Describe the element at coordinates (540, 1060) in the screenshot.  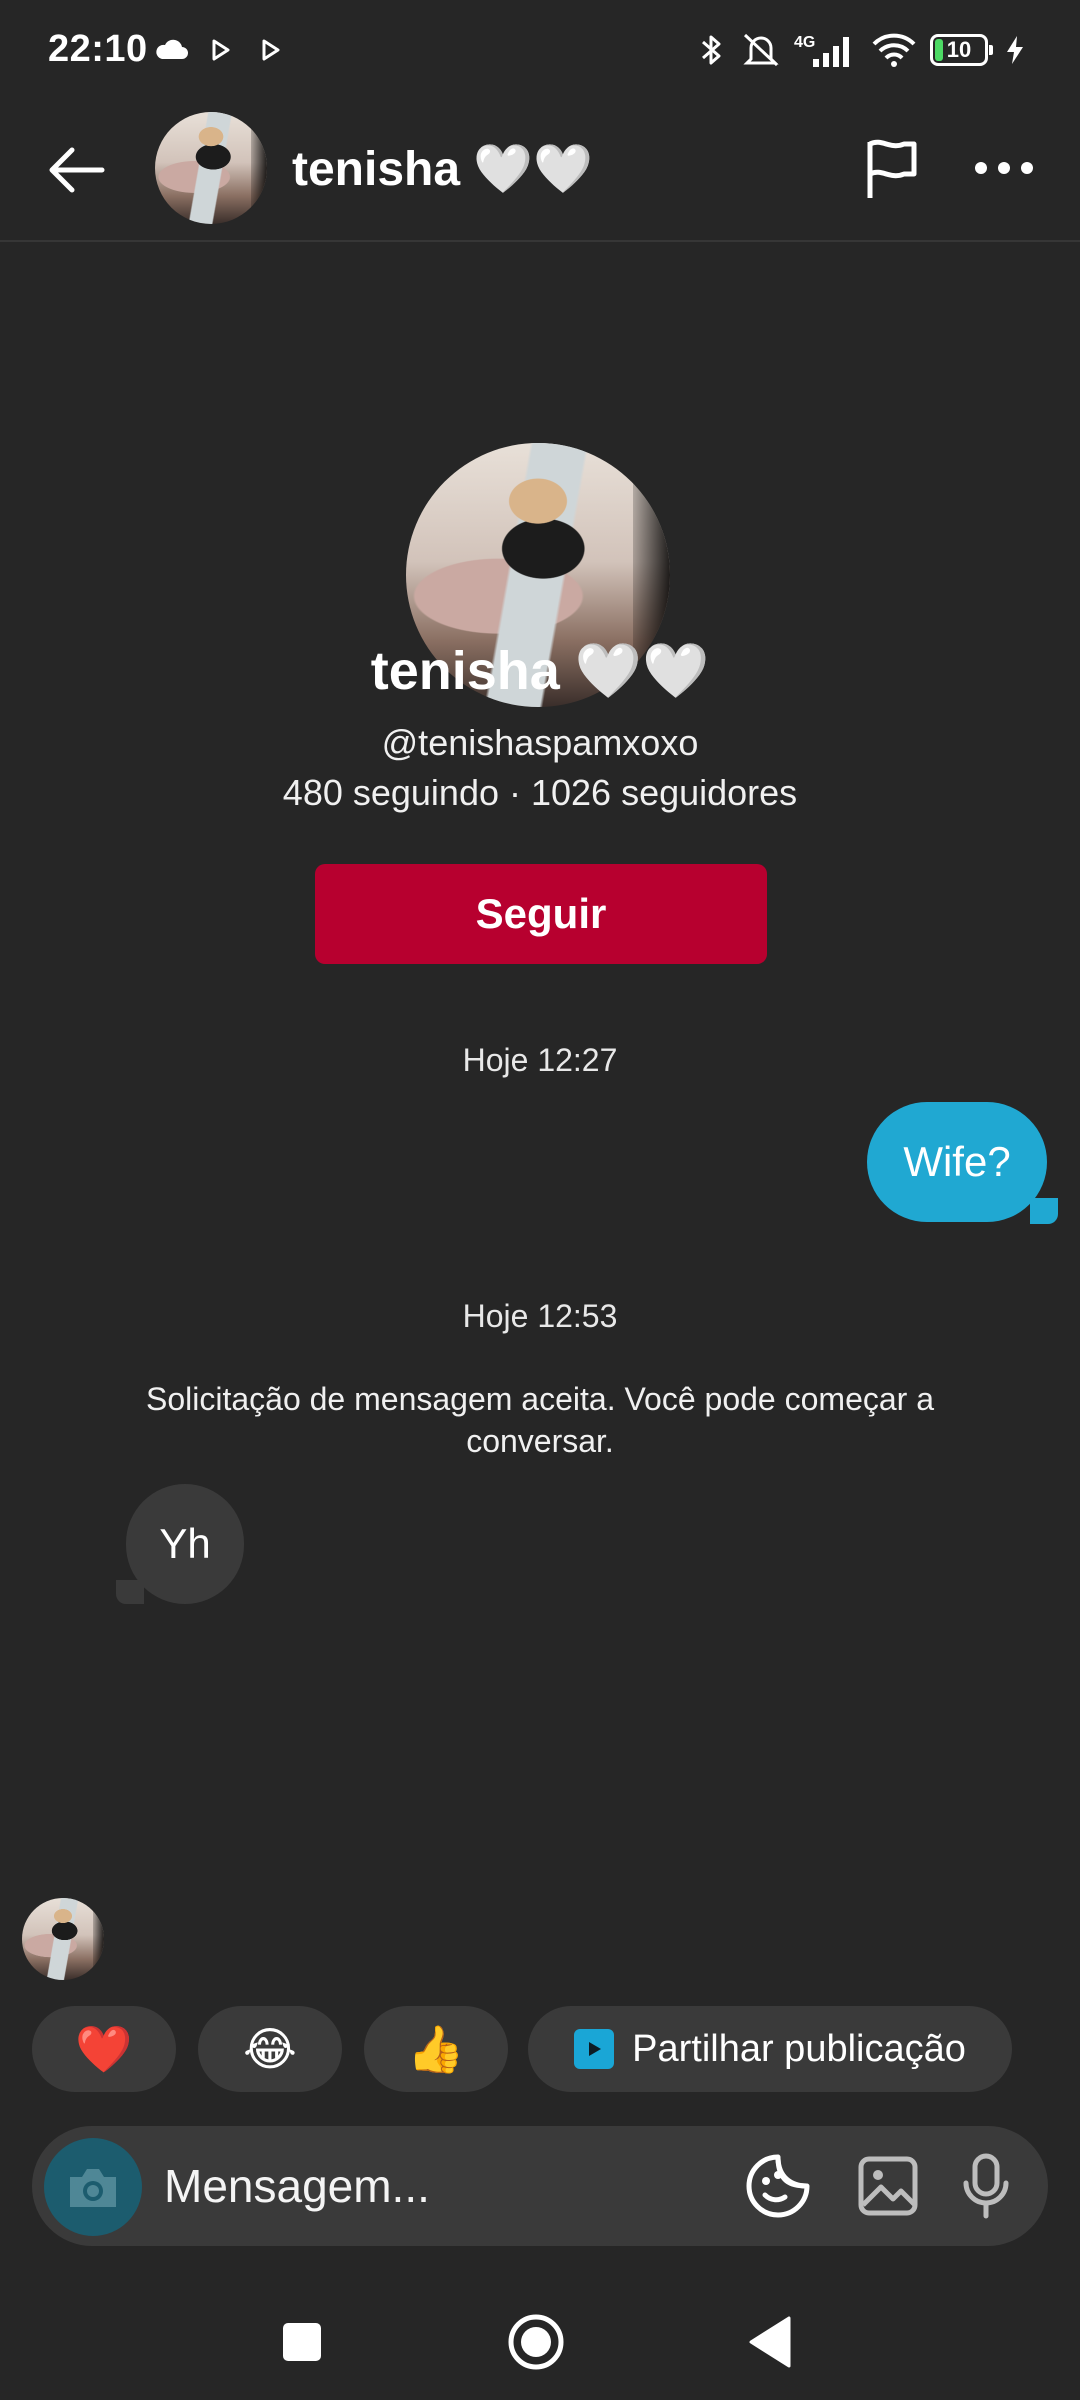
I see `message-timestamp: Hoje 12:27` at that location.